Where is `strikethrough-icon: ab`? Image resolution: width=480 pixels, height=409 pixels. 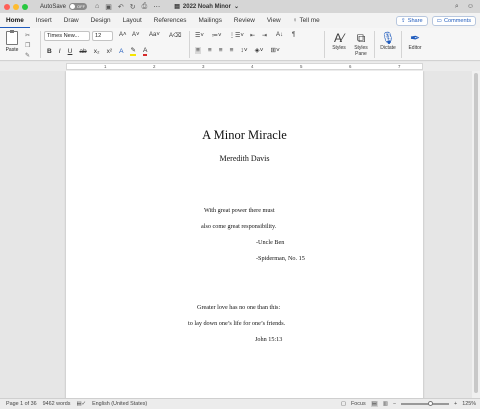
strikethrough-icon: ab is located at coordinates (82, 51).